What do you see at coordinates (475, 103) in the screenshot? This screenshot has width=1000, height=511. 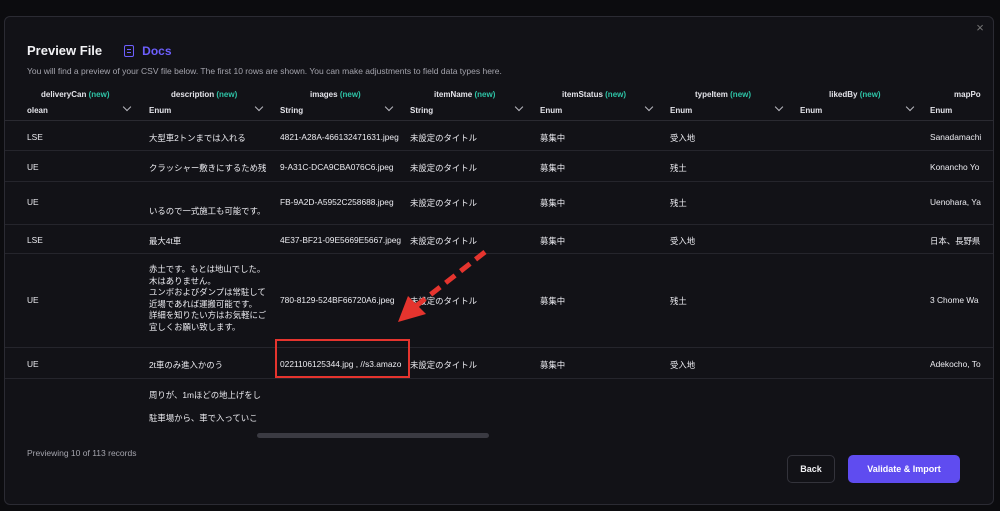 I see `column-header: itemName (new) String` at bounding box center [475, 103].